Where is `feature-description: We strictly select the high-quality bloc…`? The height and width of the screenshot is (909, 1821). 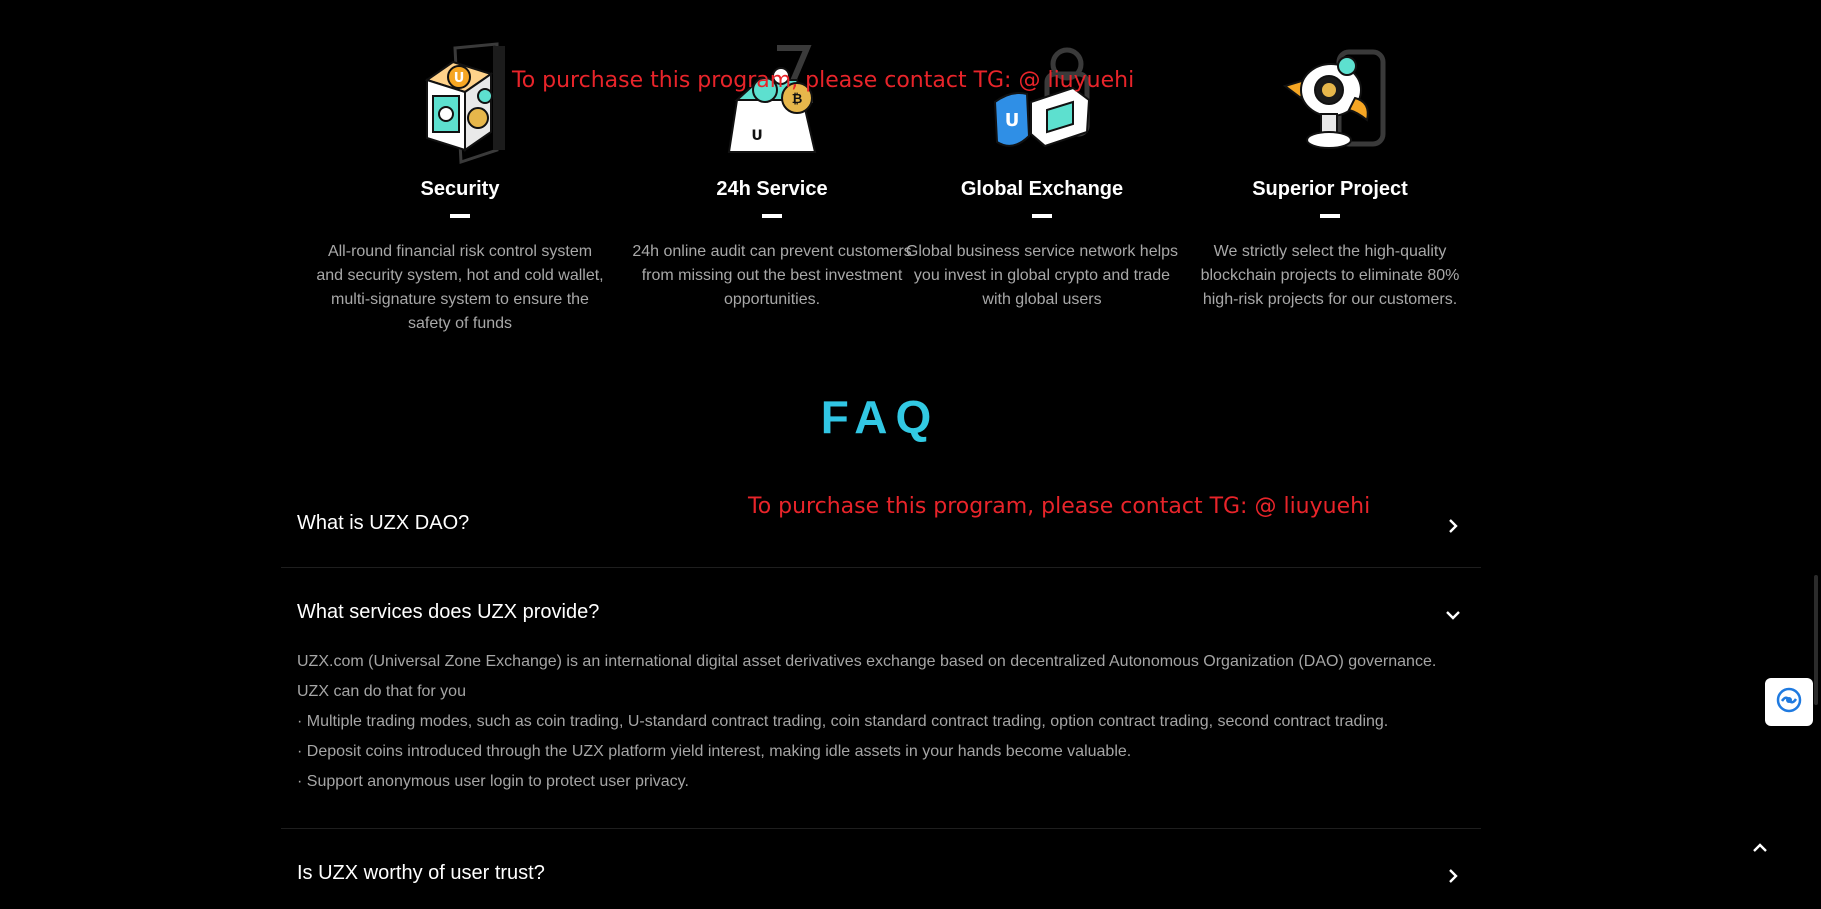 feature-description: We strictly select the high-quality bloc… is located at coordinates (1330, 275).